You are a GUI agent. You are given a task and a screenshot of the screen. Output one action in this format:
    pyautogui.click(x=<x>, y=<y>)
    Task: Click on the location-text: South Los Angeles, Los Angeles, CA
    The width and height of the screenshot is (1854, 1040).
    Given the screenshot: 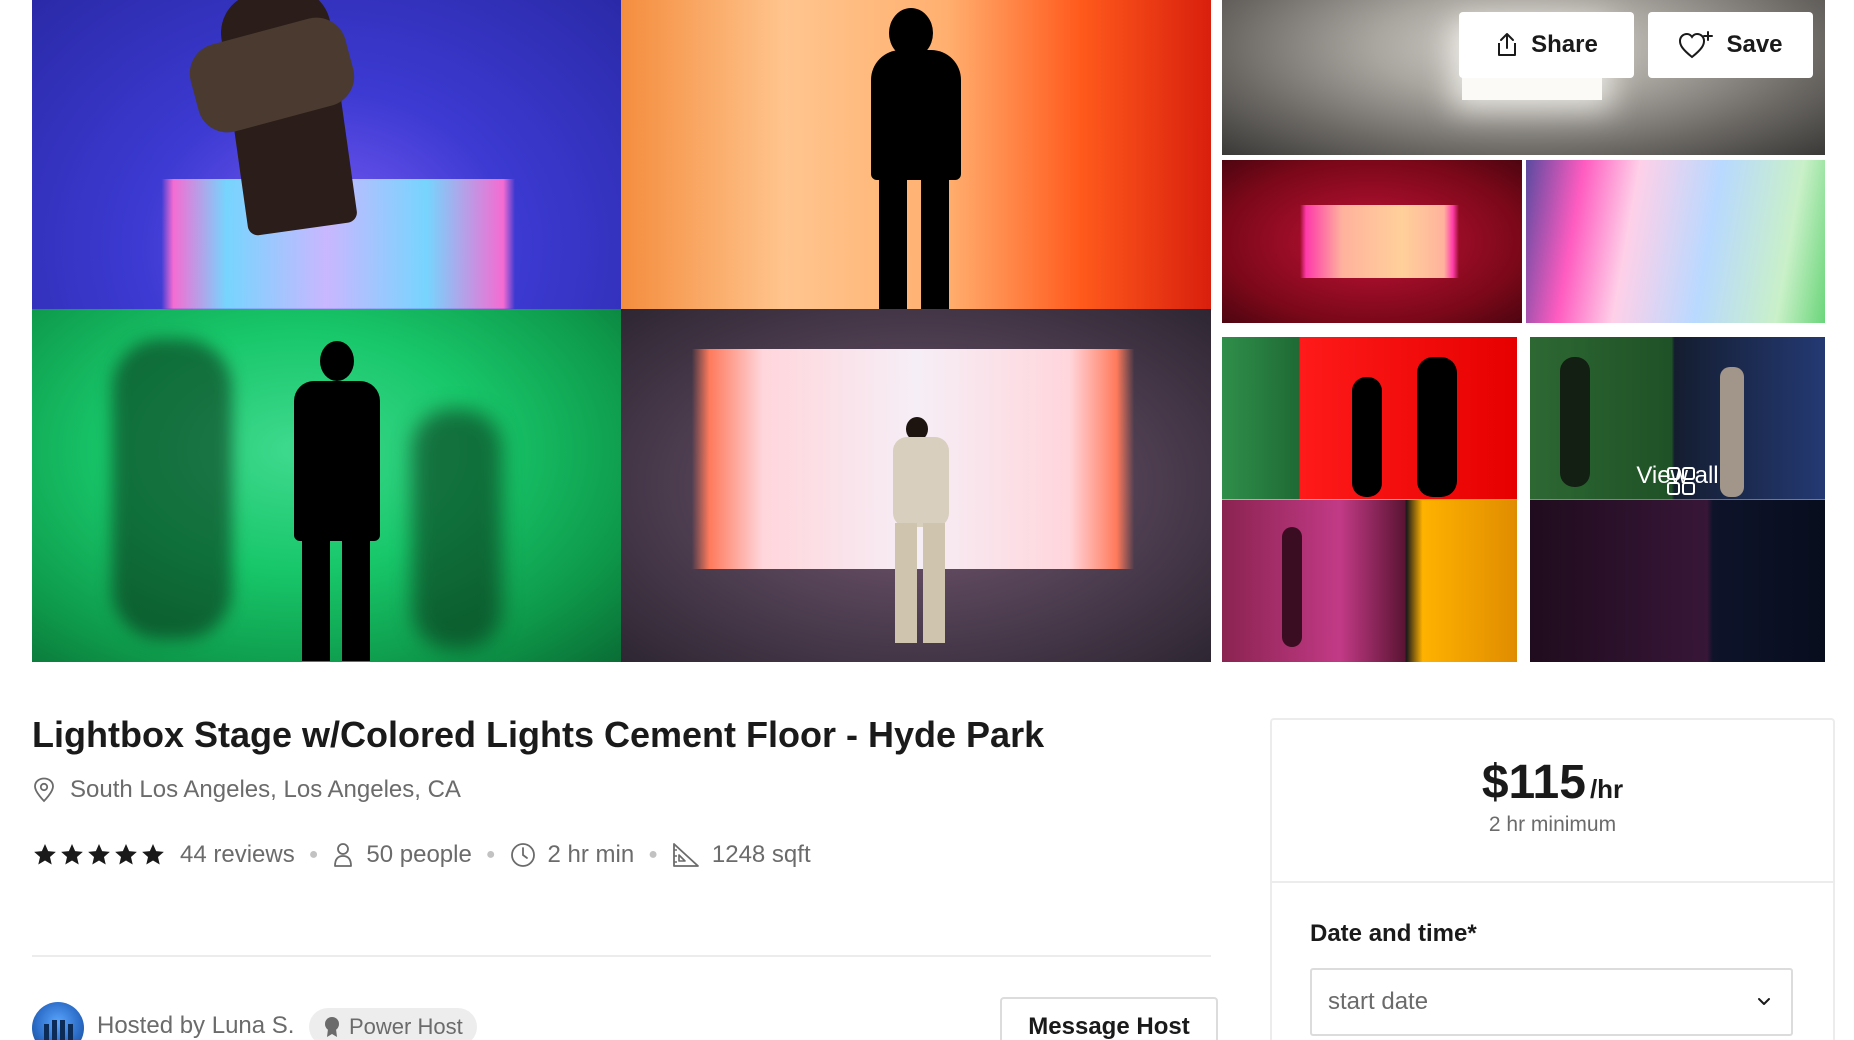 What is the action you would take?
    pyautogui.click(x=265, y=789)
    